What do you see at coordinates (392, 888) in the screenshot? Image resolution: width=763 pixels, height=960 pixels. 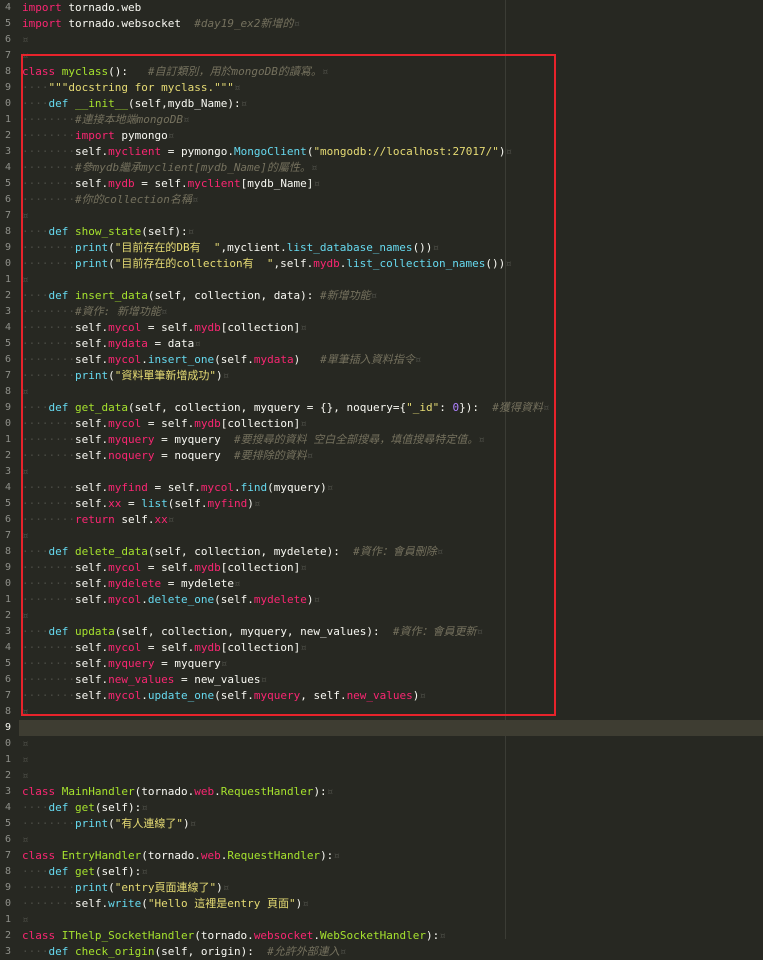 I see `code-line: ········print("entry頁面連線了")¤` at bounding box center [392, 888].